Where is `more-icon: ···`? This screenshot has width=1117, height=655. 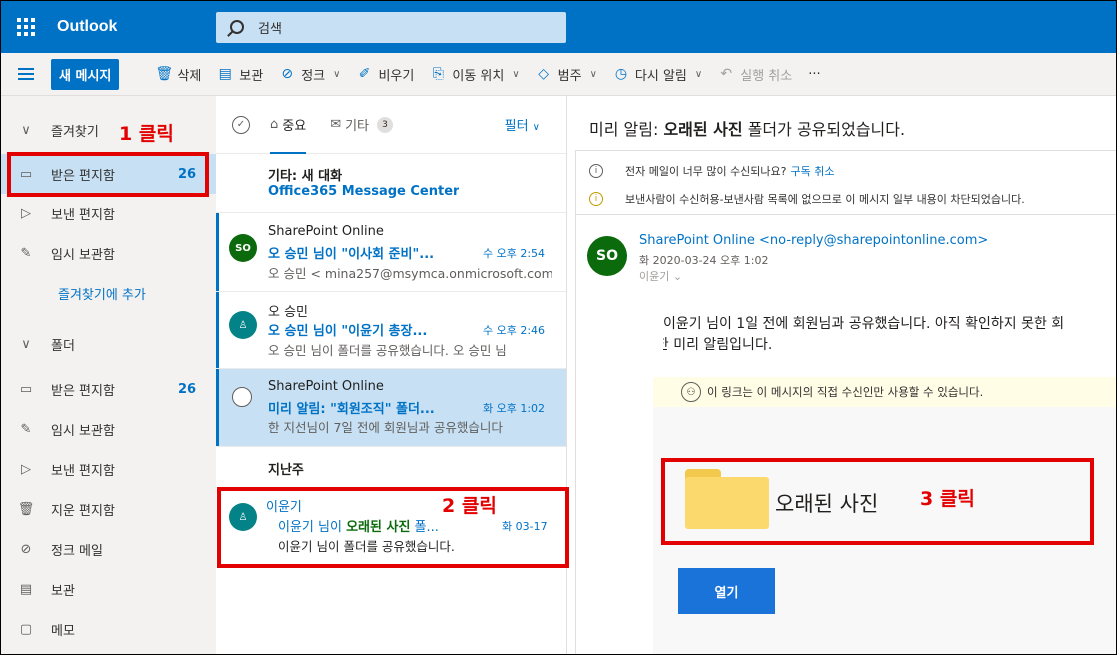 more-icon: ··· is located at coordinates (814, 74).